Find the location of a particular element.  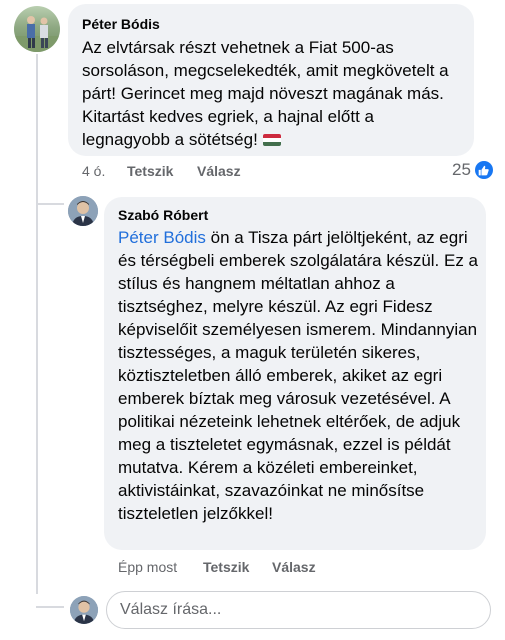

comment-author: Szabó Róbert is located at coordinates (163, 215).